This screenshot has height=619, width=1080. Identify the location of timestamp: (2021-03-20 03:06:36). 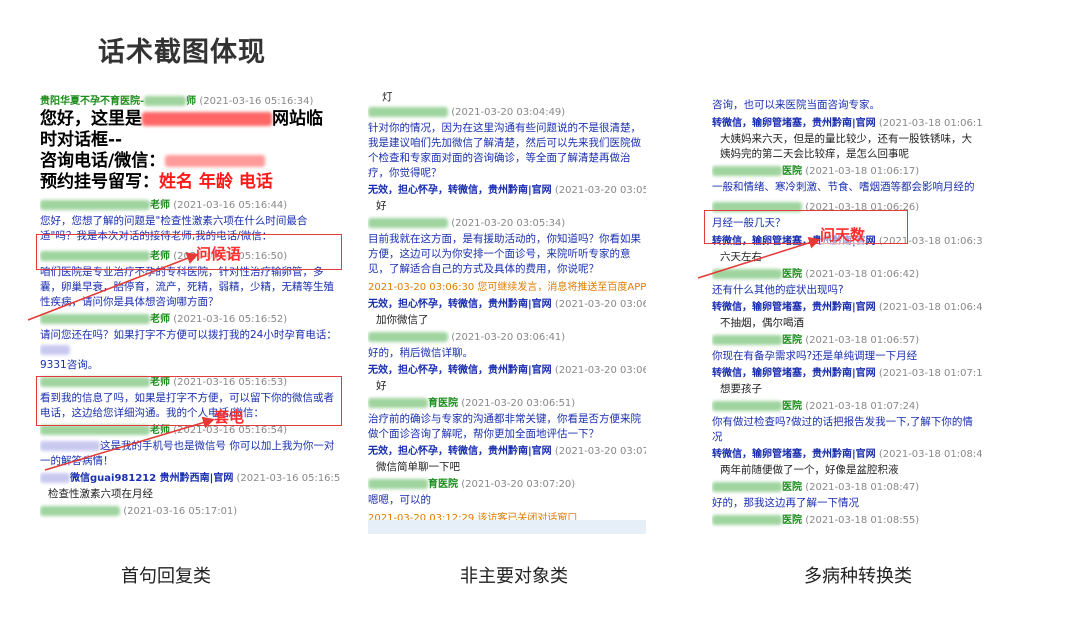
(600, 304).